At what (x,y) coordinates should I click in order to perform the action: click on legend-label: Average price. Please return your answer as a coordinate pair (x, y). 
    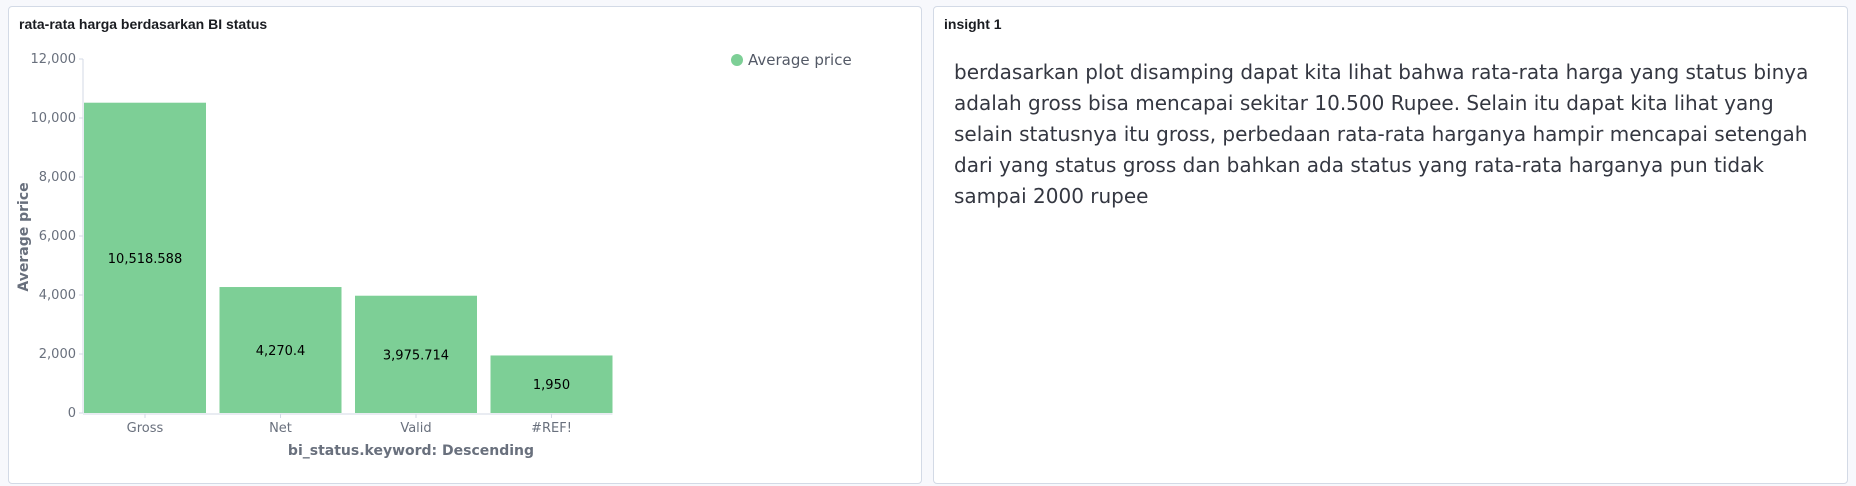
    Looking at the image, I should click on (800, 60).